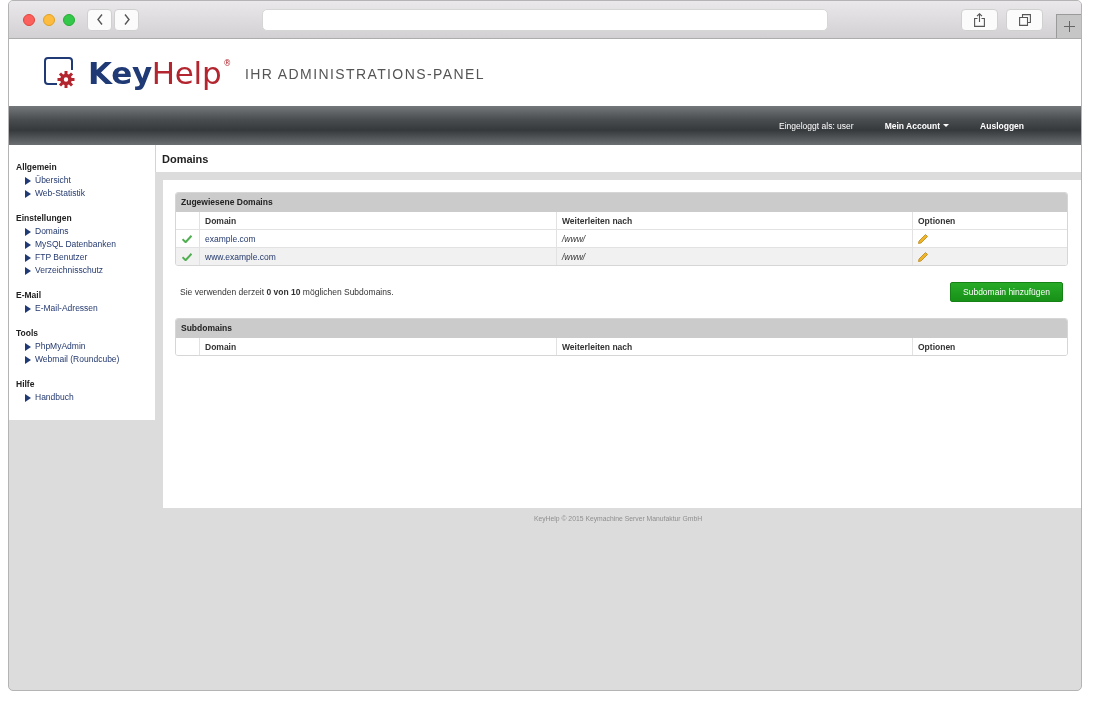 This screenshot has height=707, width=1093. Describe the element at coordinates (36, 167) in the screenshot. I see `sidebar-heading: Allgemein` at that location.